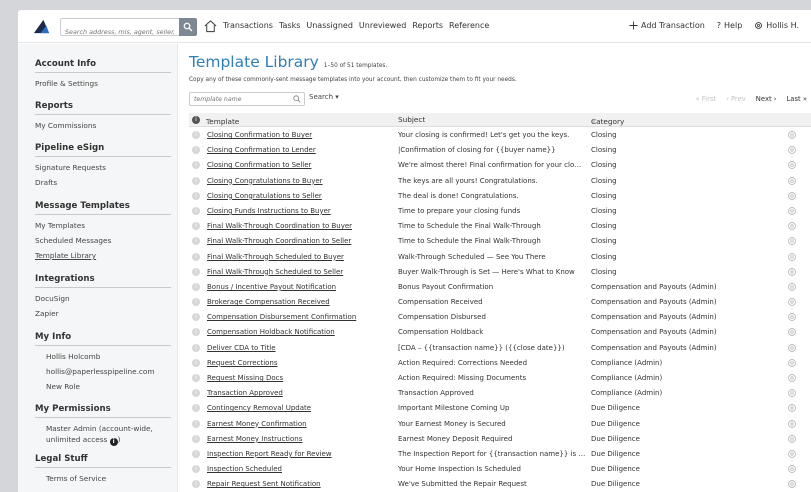  Describe the element at coordinates (70, 167) in the screenshot. I see `sidebar-item-signature-requests: Signature Requests` at that location.